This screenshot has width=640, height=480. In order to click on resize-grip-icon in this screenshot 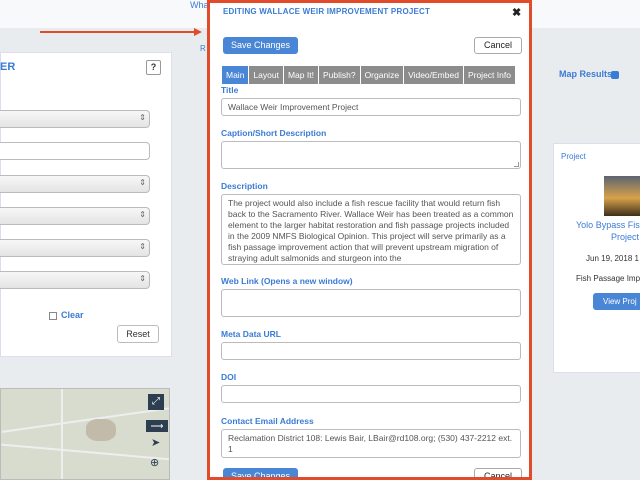, I will do `click(516, 164)`.